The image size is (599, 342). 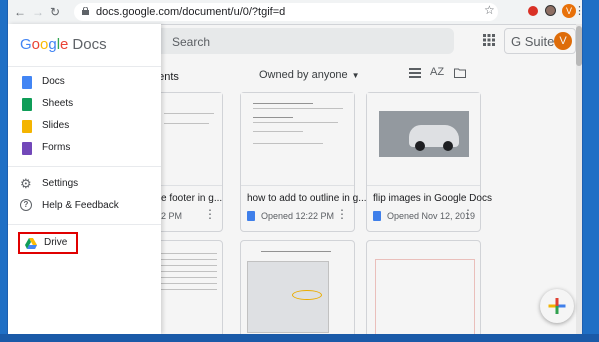 I want to click on gear-icon: ⚙, so click(x=26, y=183).